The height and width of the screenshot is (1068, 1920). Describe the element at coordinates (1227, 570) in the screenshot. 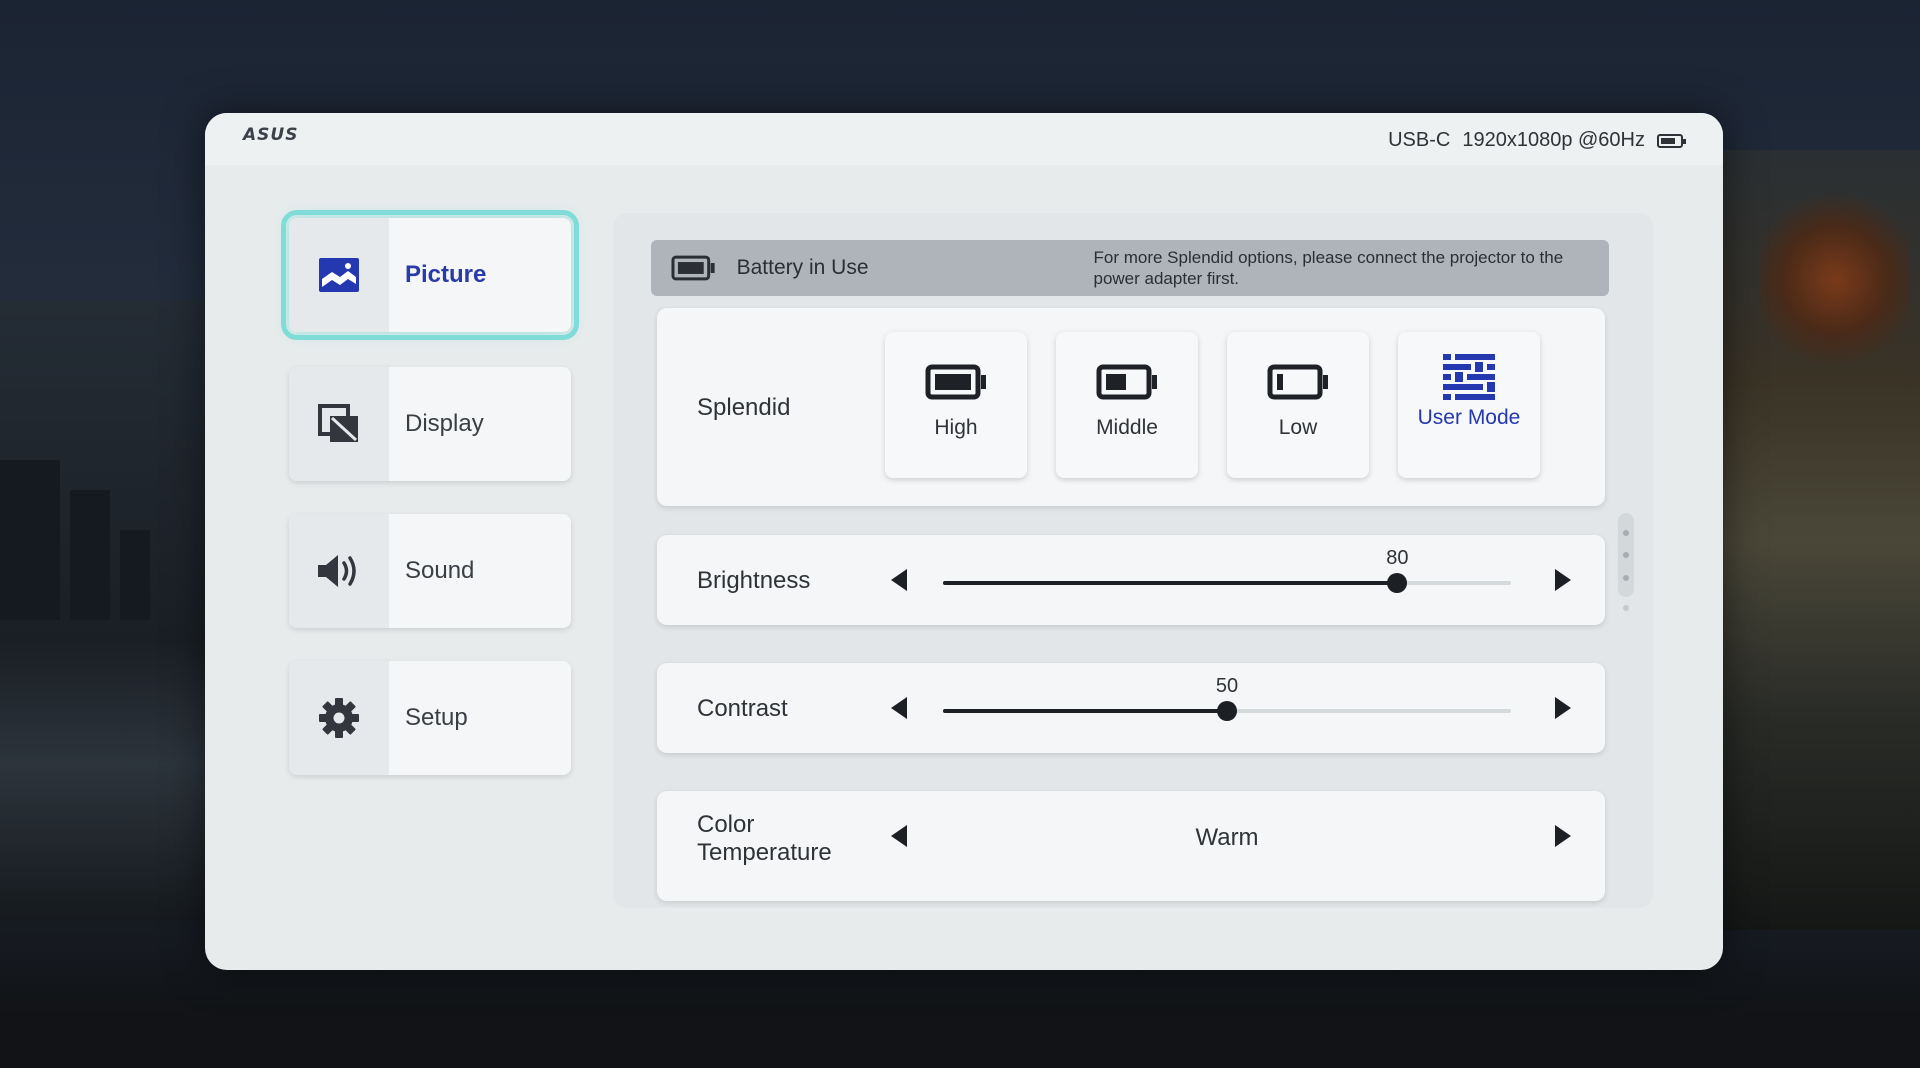

I see `brightness-slider: 80` at that location.